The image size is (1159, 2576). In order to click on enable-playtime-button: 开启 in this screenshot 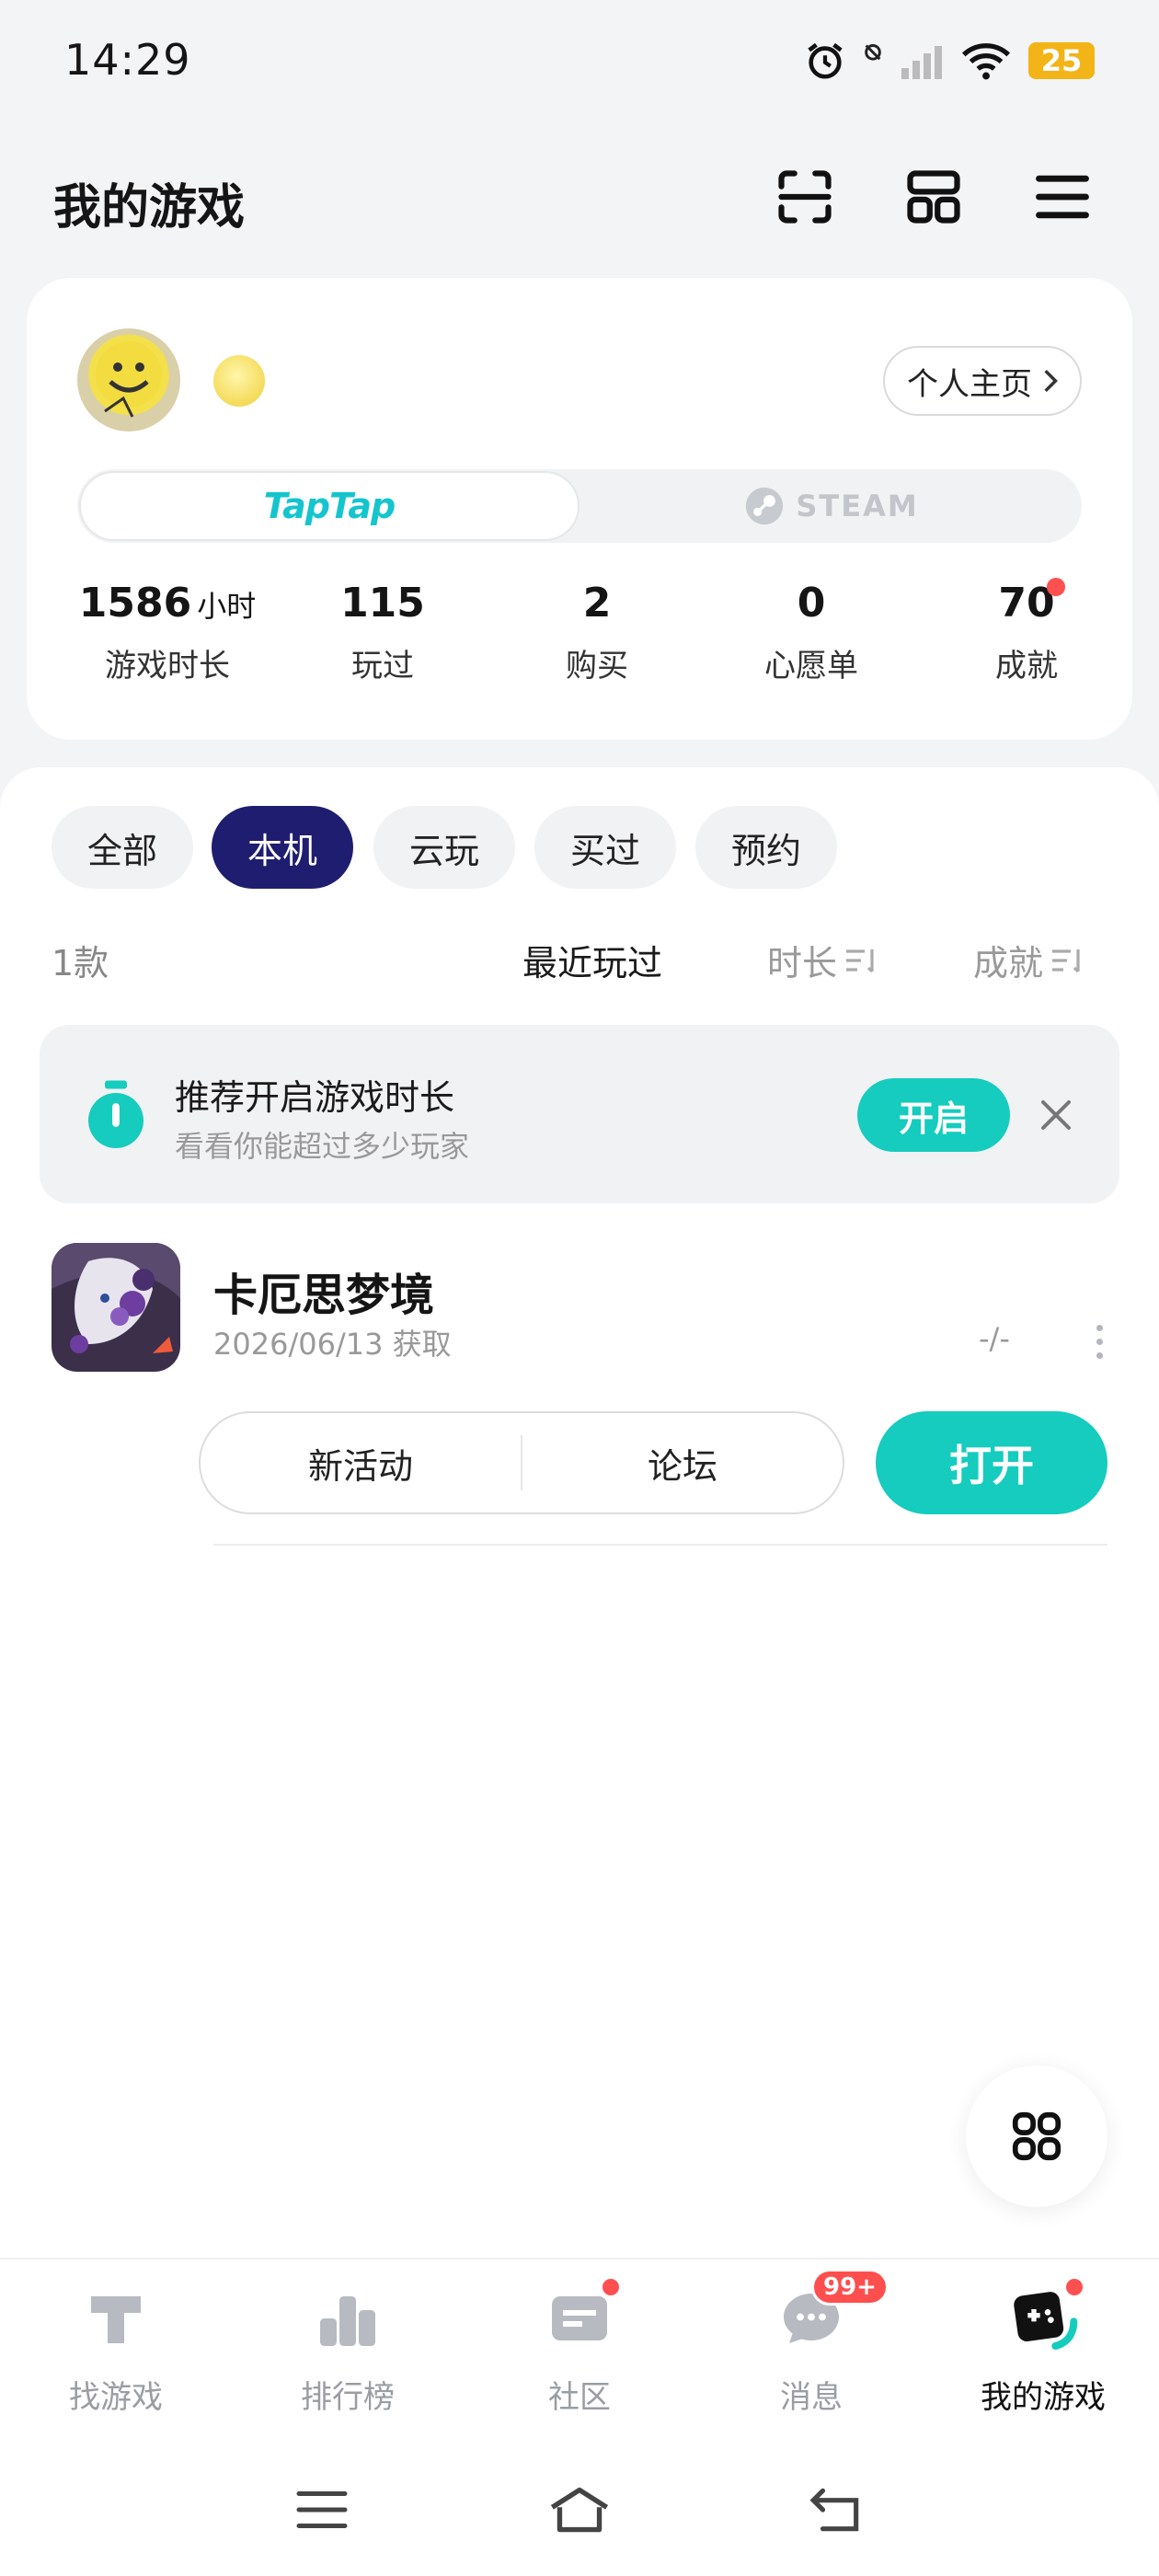, I will do `click(933, 1115)`.